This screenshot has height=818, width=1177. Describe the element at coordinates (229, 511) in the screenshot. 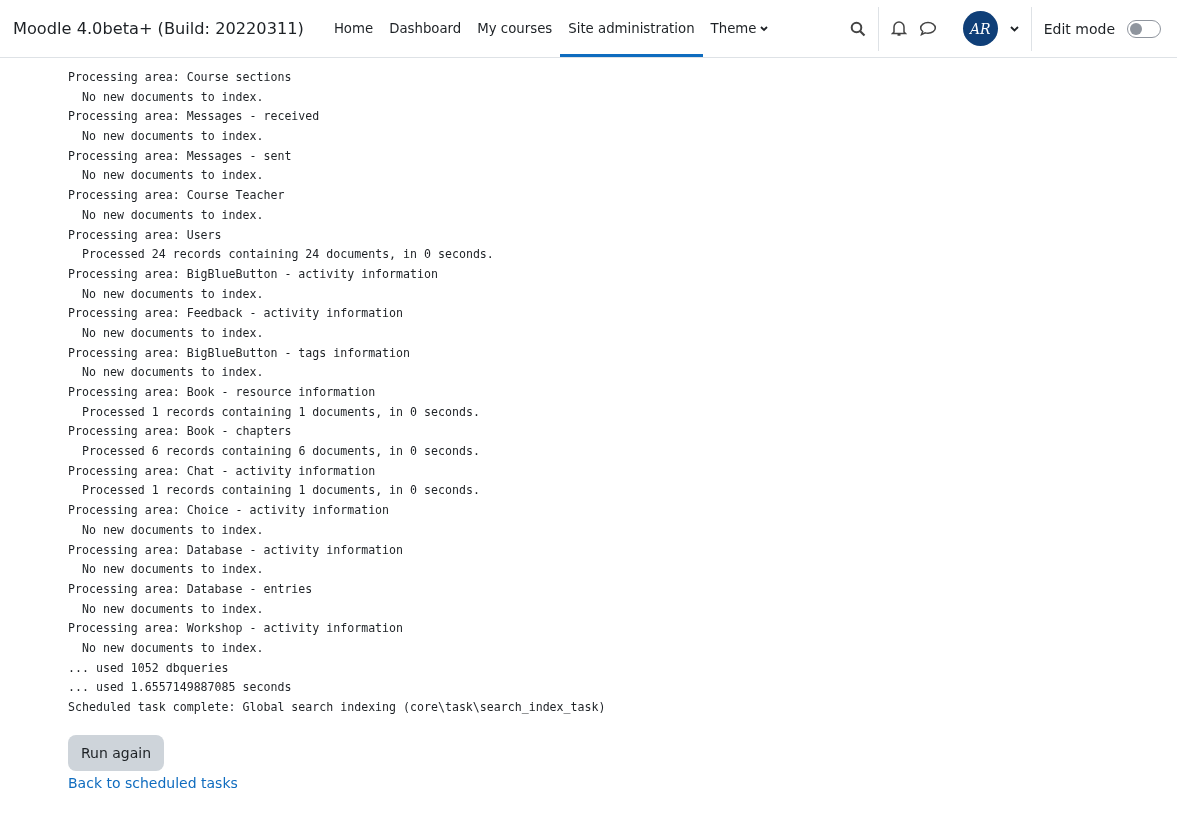

I see `log-line: Processing area: Choice - activity information` at that location.